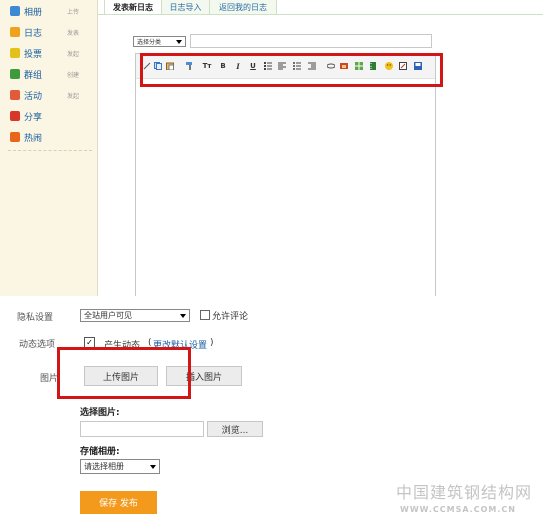 The height and width of the screenshot is (518, 543). I want to click on sidebar-item: 分享, so click(52, 116).